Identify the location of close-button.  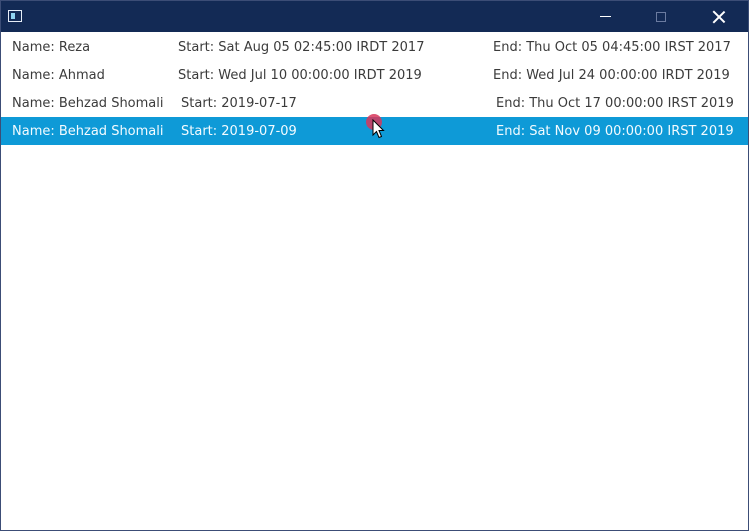
(719, 16).